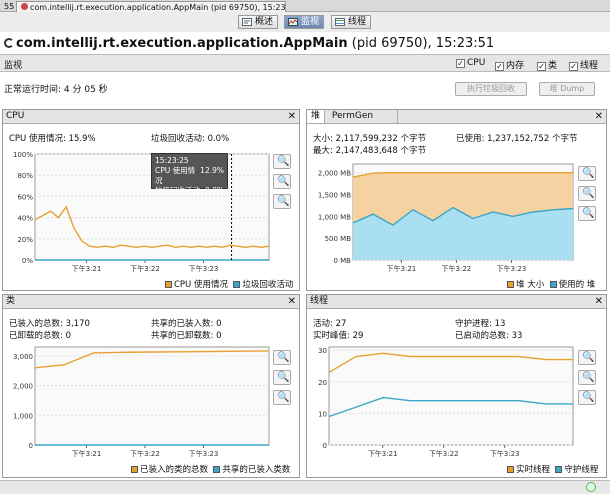 The image size is (610, 494). Describe the element at coordinates (310, 22) in the screenshot. I see `tab-monitor-label: 监视` at that location.